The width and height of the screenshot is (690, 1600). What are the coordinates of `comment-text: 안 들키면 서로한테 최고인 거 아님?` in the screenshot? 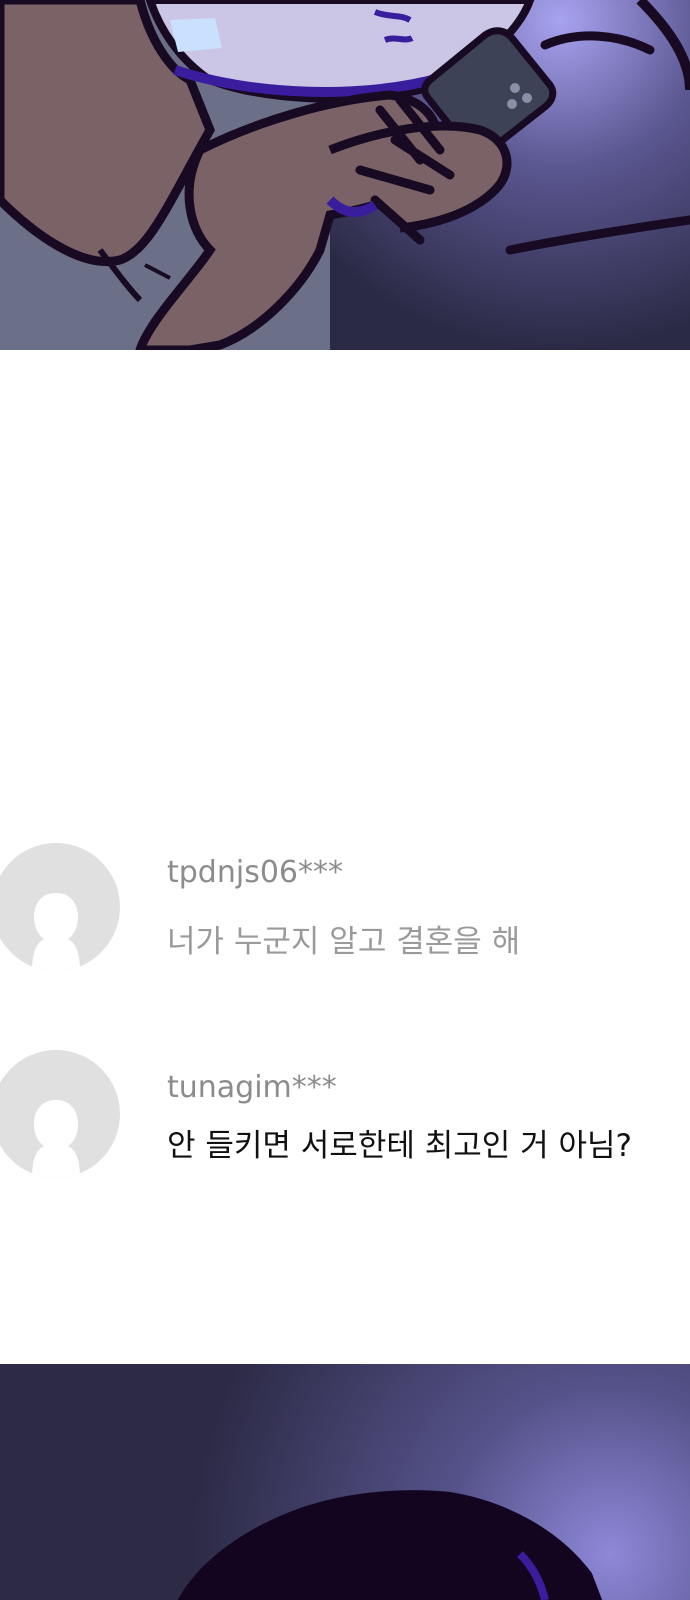 It's located at (400, 1146).